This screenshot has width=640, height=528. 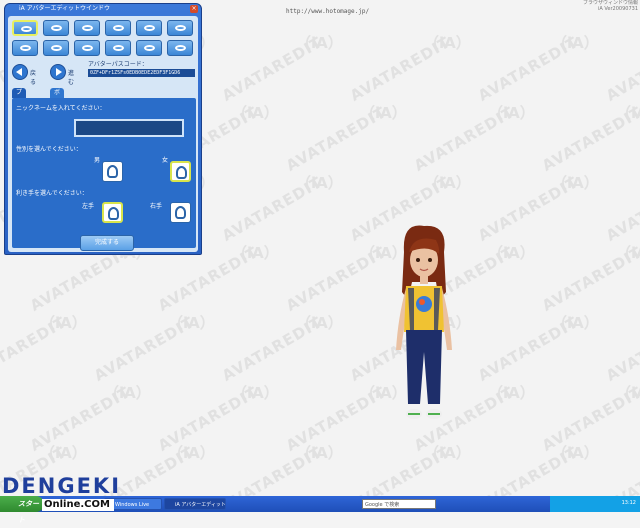 I want to click on part-eye-button, so click(x=149, y=28).